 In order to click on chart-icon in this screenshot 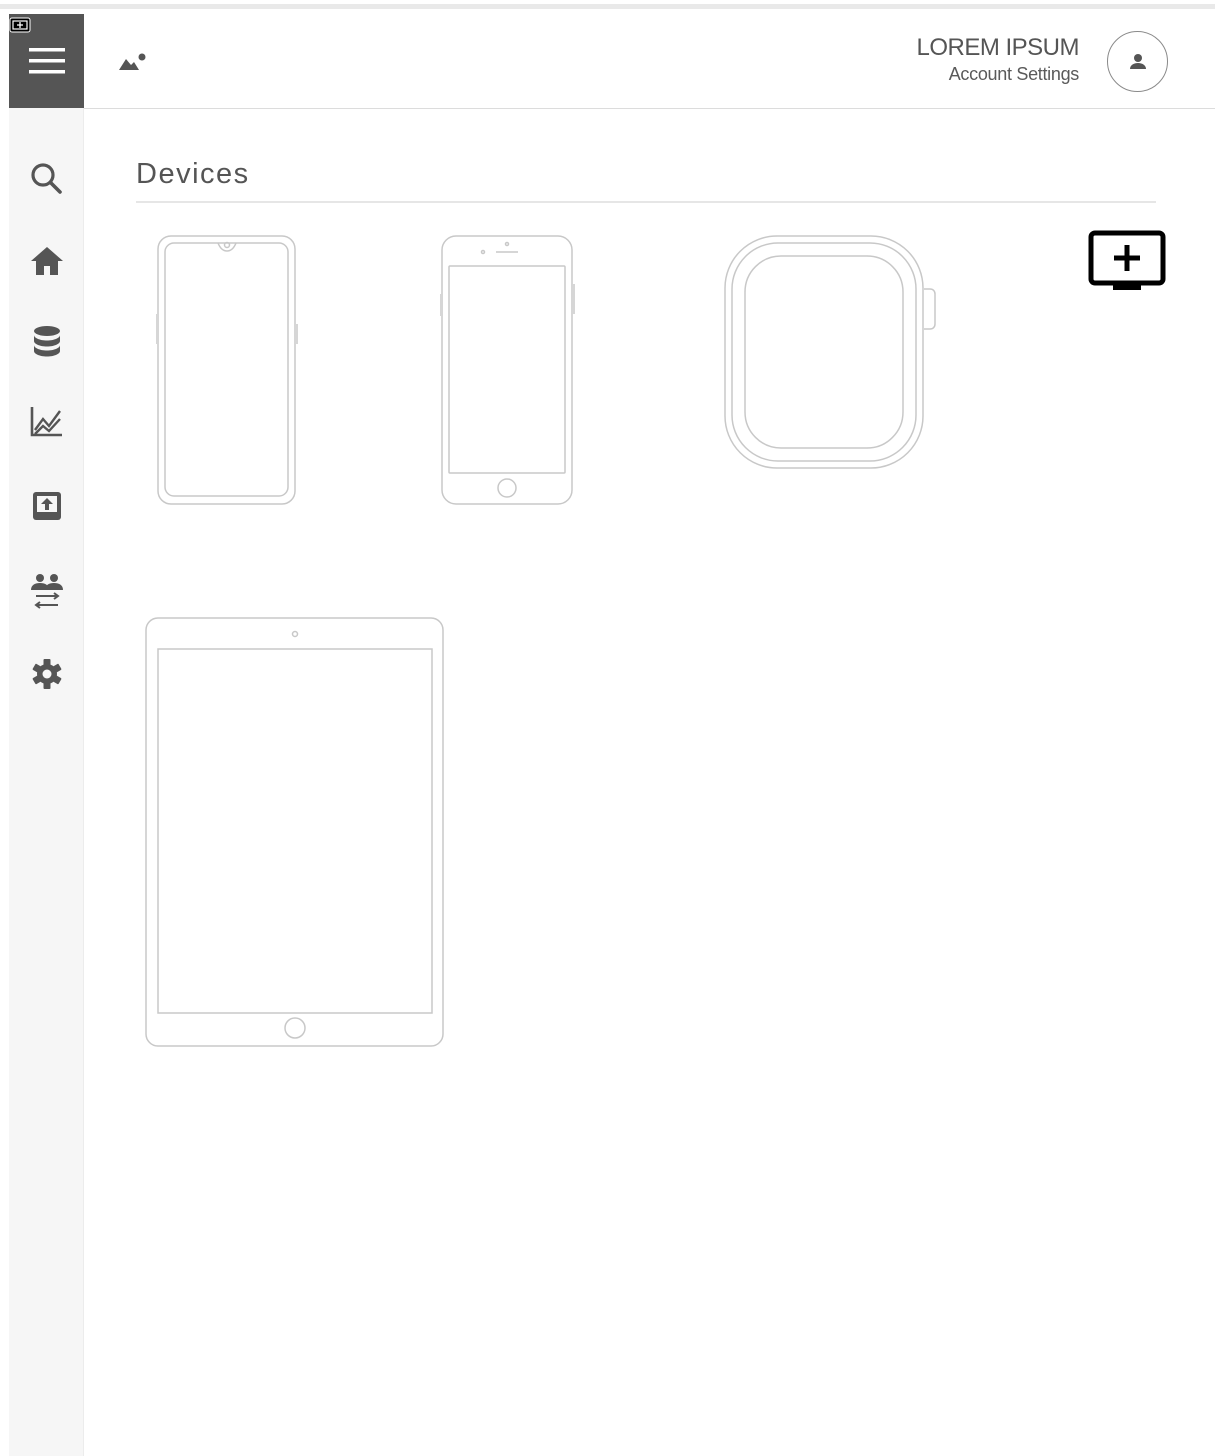, I will do `click(46, 422)`.